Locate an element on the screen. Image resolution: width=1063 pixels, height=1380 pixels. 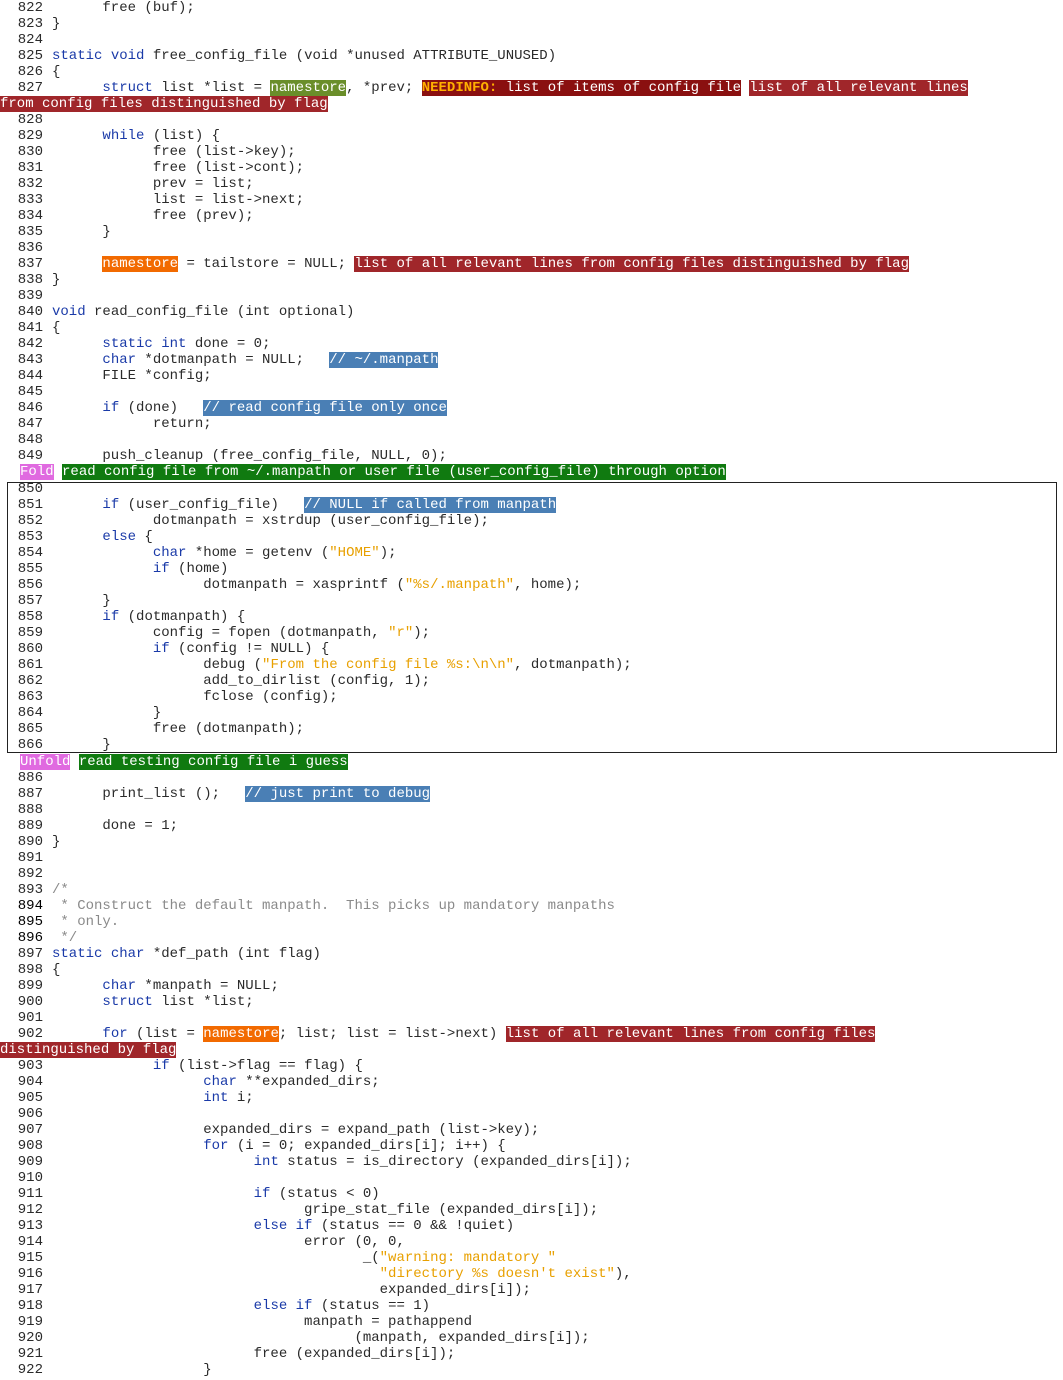
code-line: 826 { is located at coordinates (532, 72).